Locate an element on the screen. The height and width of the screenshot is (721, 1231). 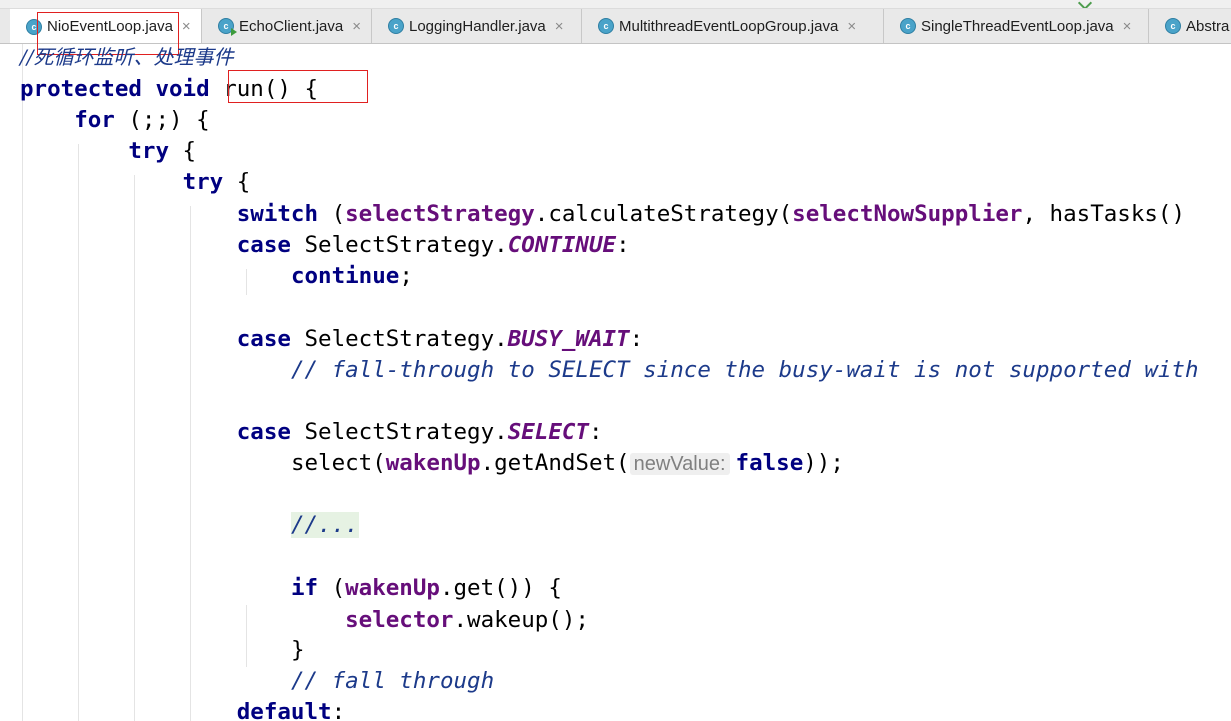
constant-continue: CONTINUE is located at coordinates (562, 245).